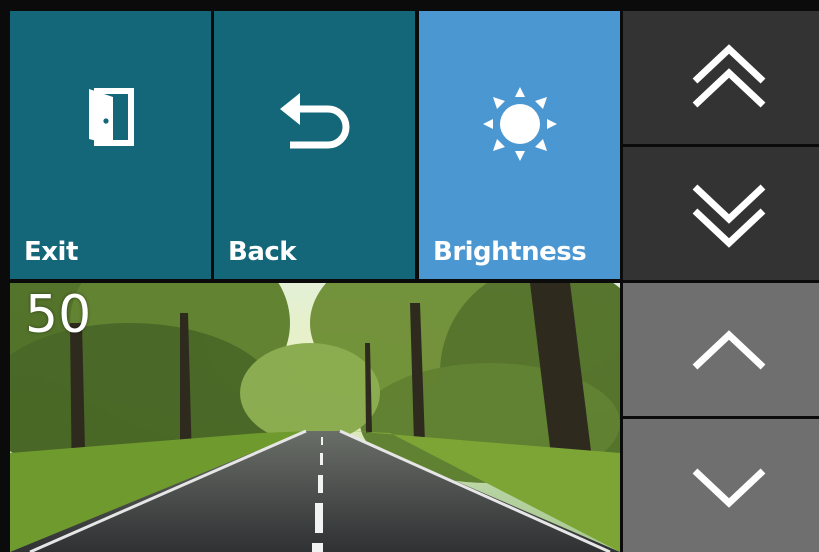  I want to click on double-chevron-down-icon, so click(729, 216).